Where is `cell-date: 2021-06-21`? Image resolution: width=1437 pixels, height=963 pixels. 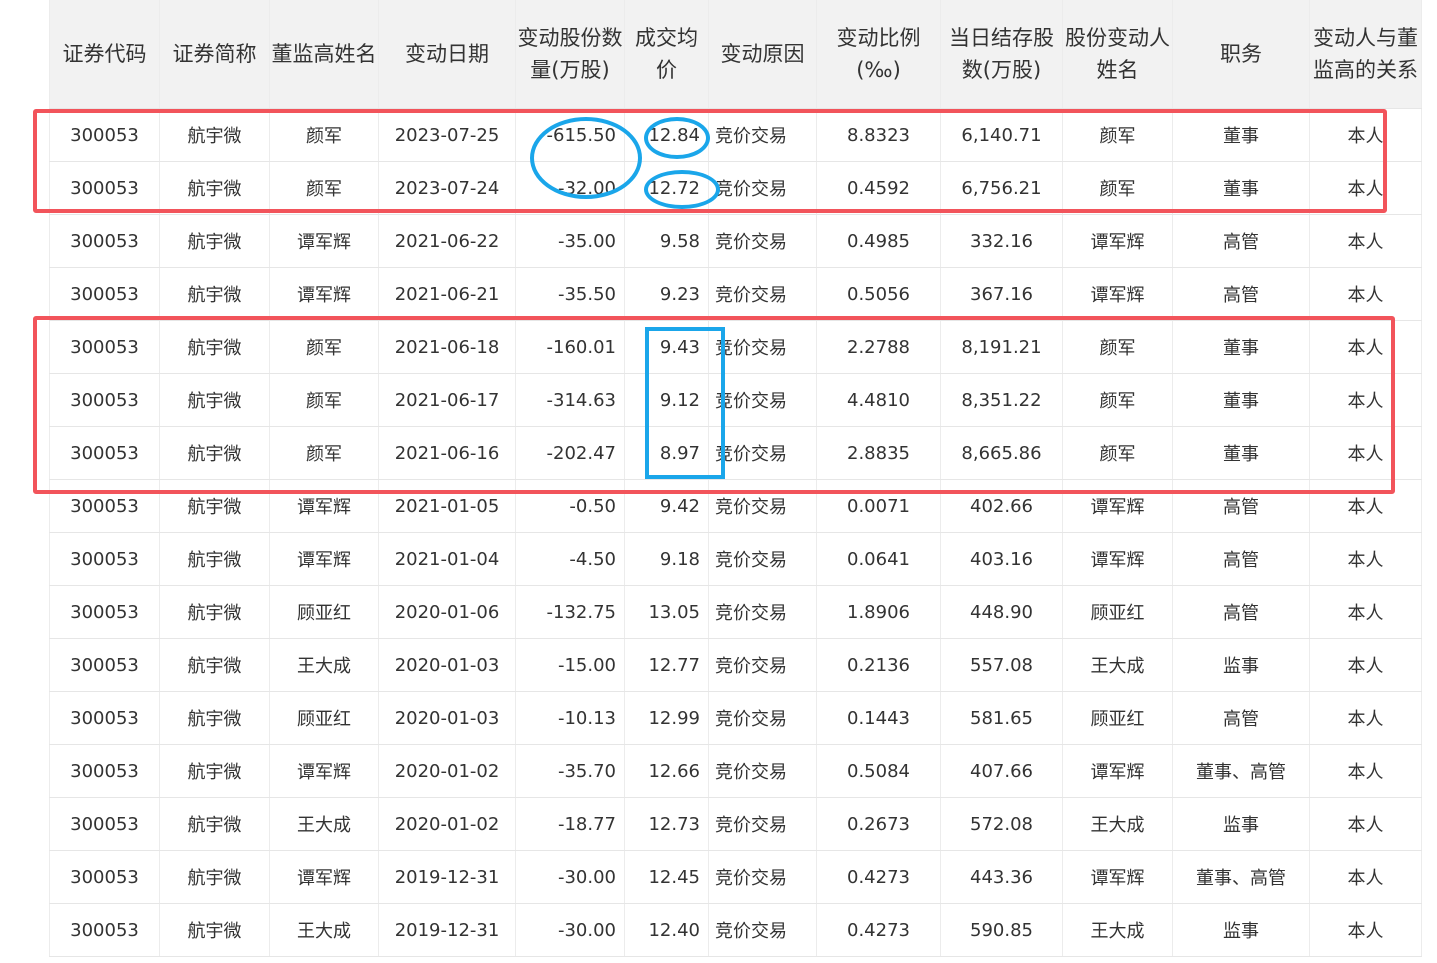 cell-date: 2021-06-21 is located at coordinates (447, 294).